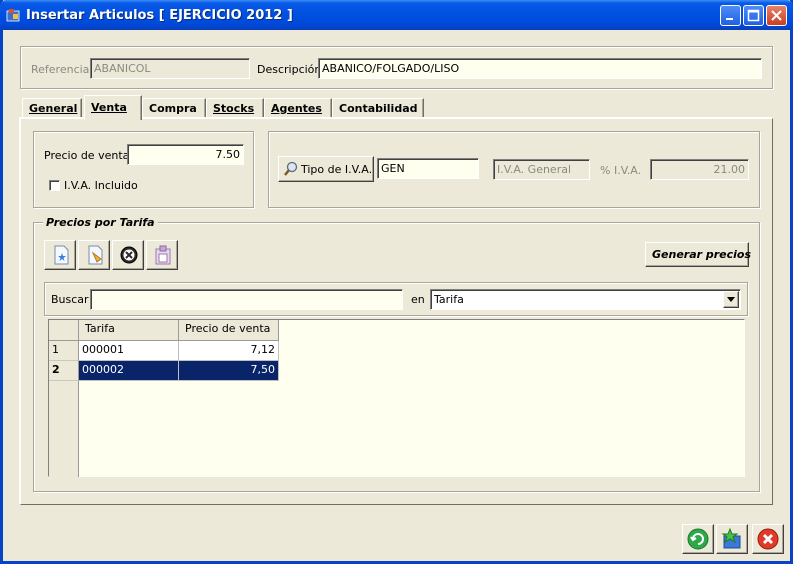  What do you see at coordinates (541, 169) in the screenshot?
I see `iva-general-field: I.V.A. General` at bounding box center [541, 169].